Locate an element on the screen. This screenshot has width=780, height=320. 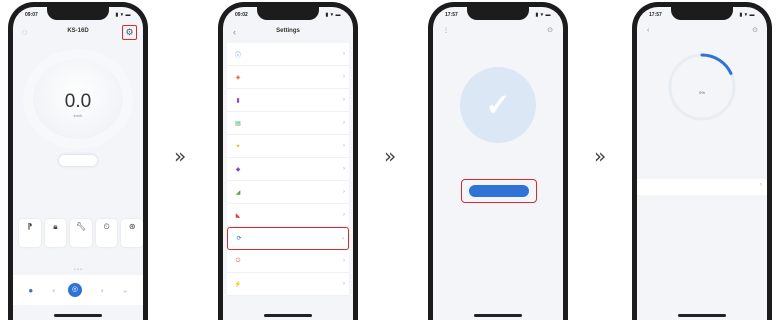
settings-item-icon: ▮ is located at coordinates (238, 100).